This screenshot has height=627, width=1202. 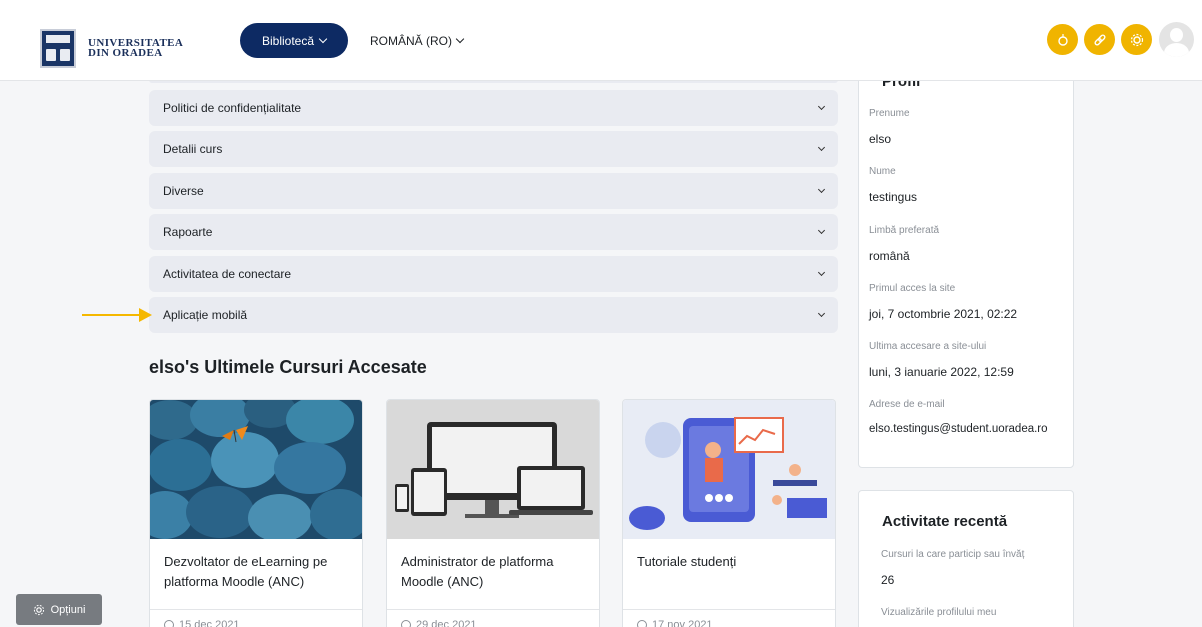 What do you see at coordinates (889, 113) in the screenshot?
I see `profile-field-label: Prenume` at bounding box center [889, 113].